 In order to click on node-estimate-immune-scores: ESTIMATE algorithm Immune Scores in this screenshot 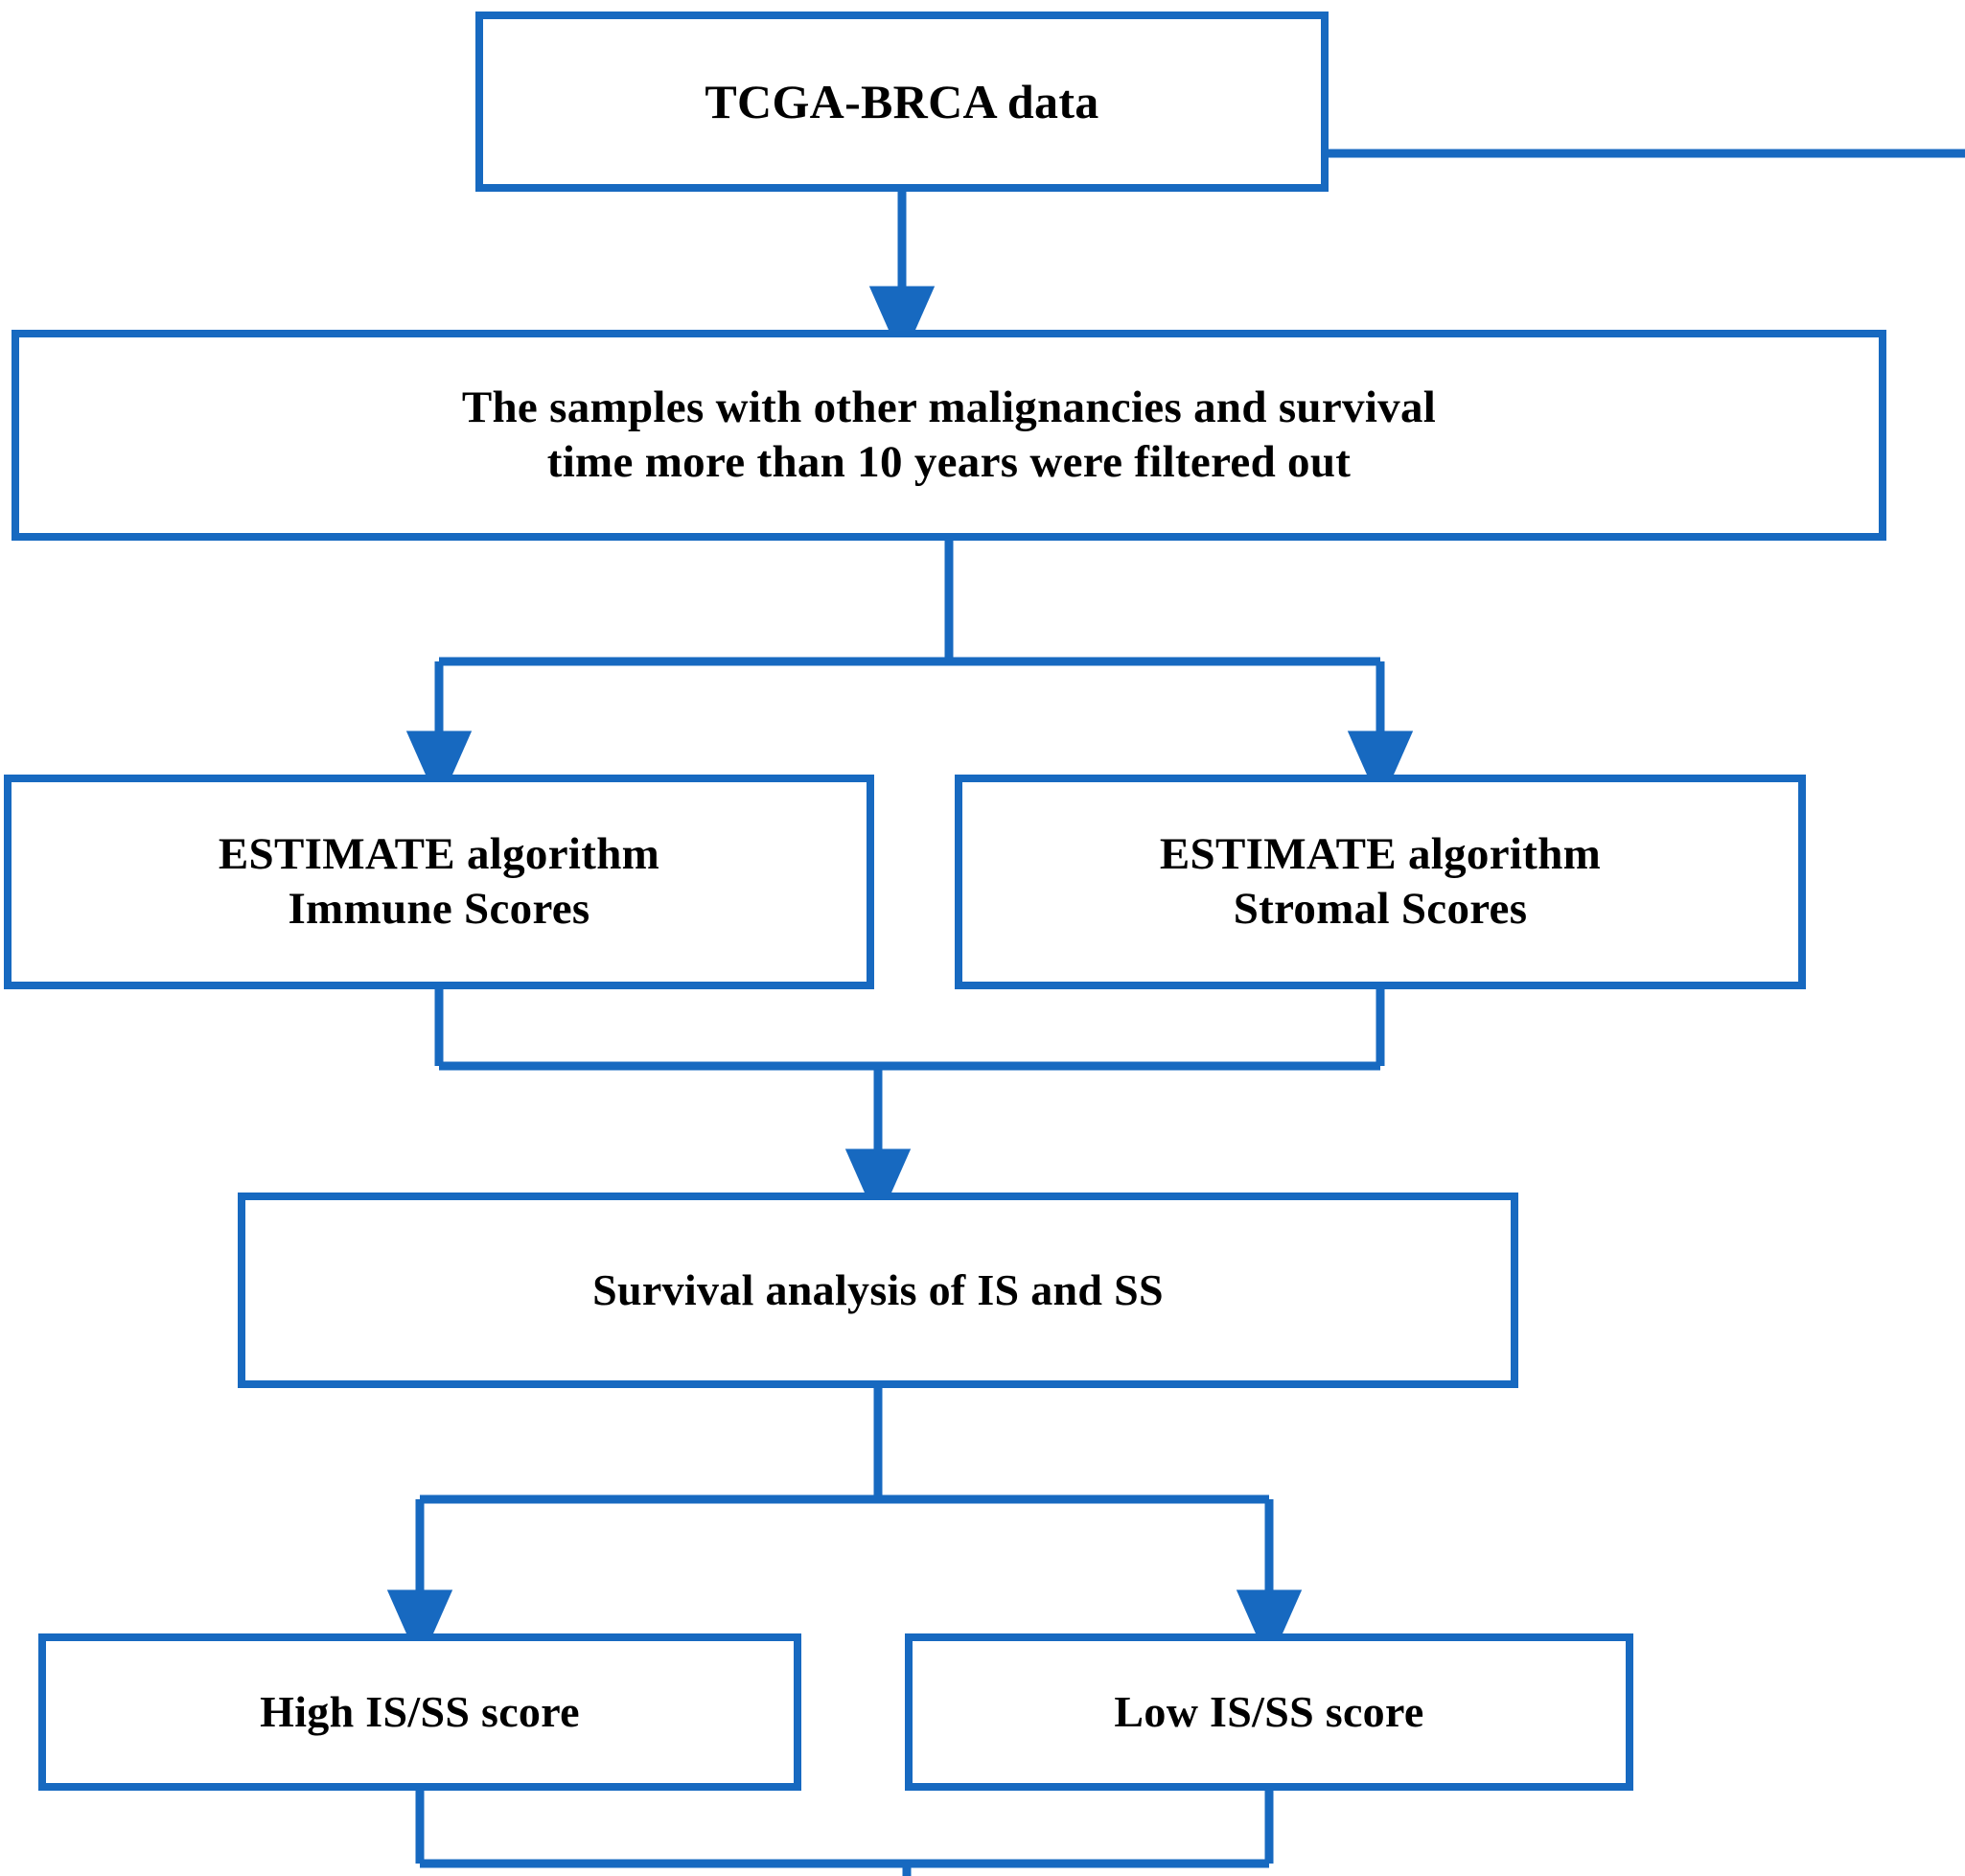, I will do `click(439, 882)`.